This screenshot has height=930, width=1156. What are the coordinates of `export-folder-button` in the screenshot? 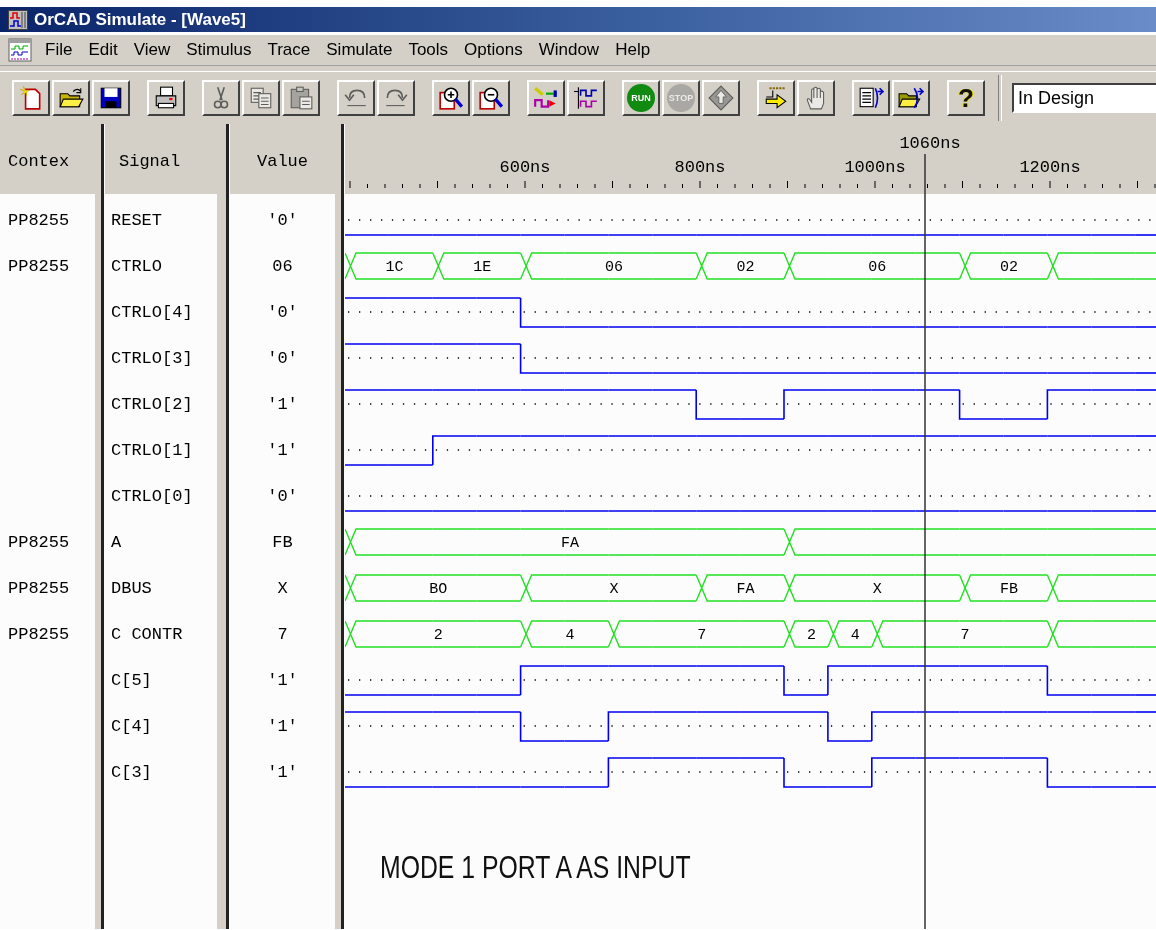 It's located at (911, 98).